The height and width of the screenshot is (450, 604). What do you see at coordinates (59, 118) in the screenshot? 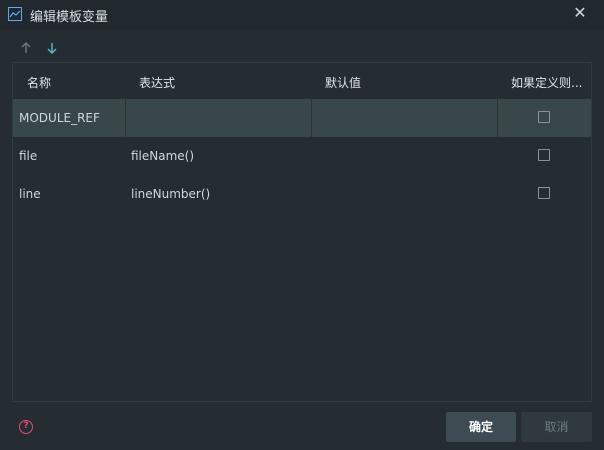
I see `row-name: MODULE_REF` at bounding box center [59, 118].